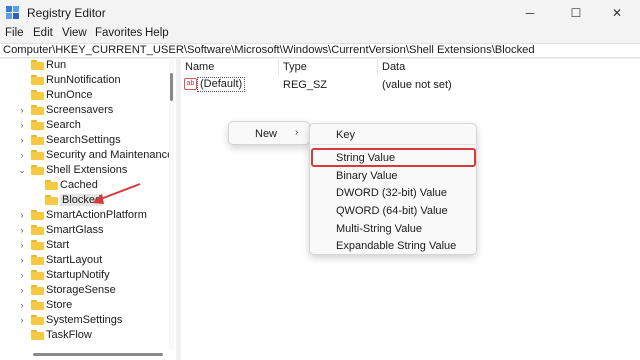 Image resolution: width=640 pixels, height=360 pixels. I want to click on submenu-multi-string-value: Multi-String Value, so click(379, 229).